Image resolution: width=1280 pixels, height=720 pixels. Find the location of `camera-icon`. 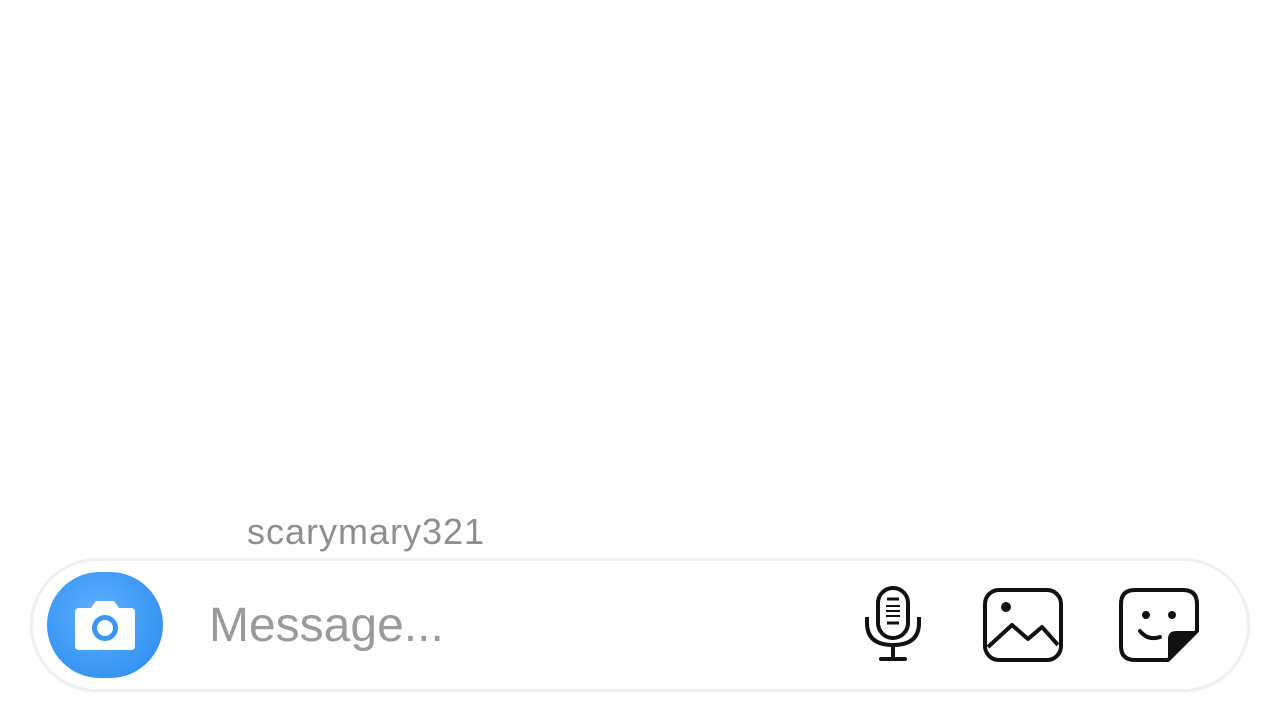

camera-icon is located at coordinates (105, 625).